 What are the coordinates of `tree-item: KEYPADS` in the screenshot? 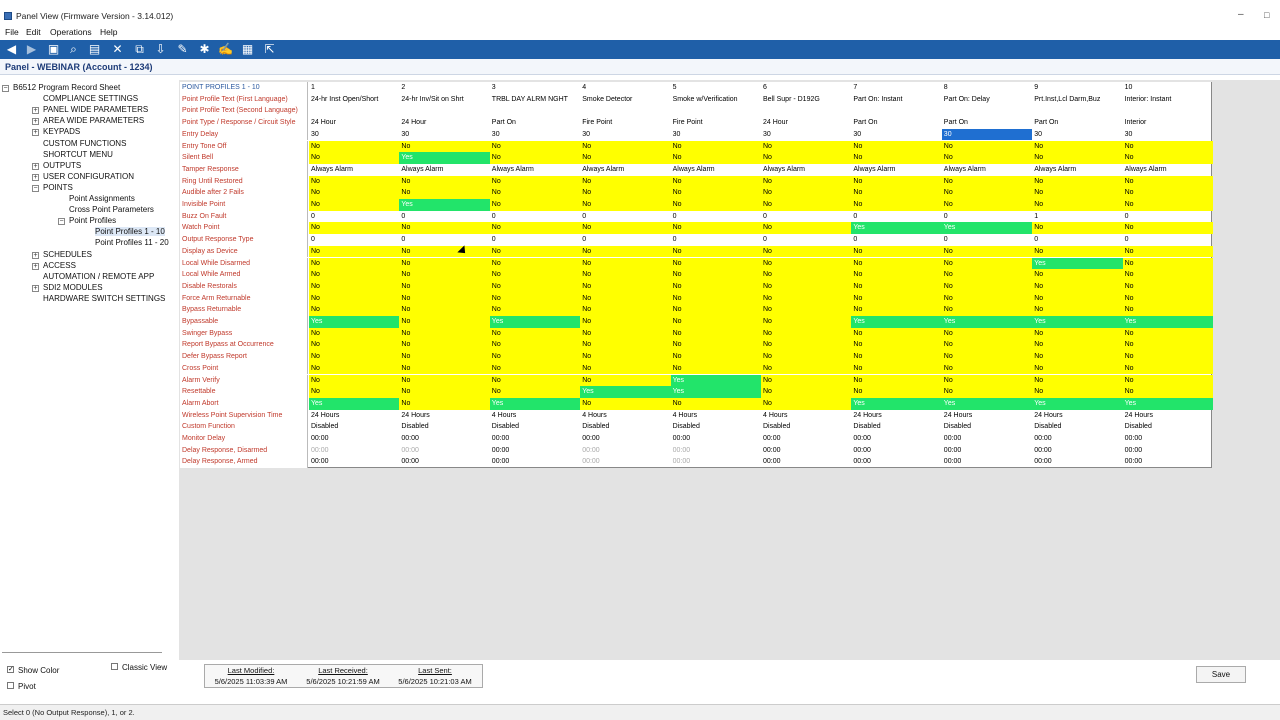 It's located at (61, 131).